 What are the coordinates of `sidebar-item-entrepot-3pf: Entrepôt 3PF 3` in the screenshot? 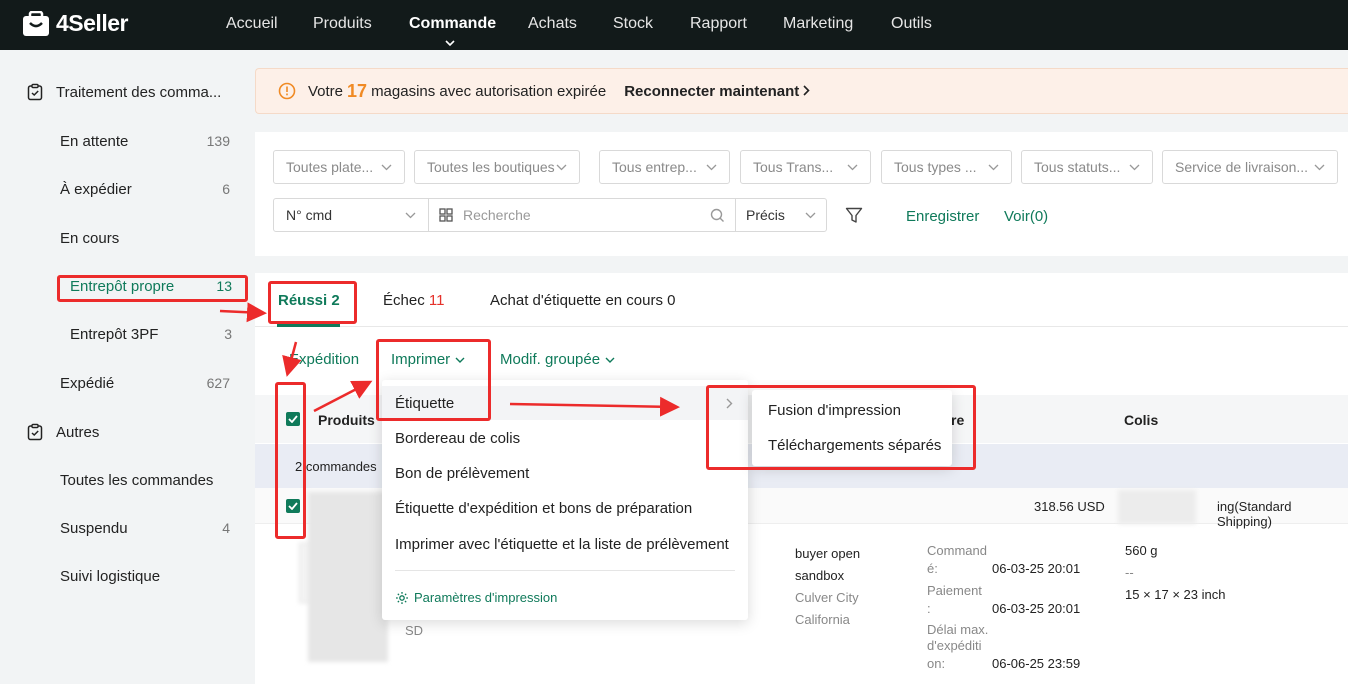 It's located at (151, 334).